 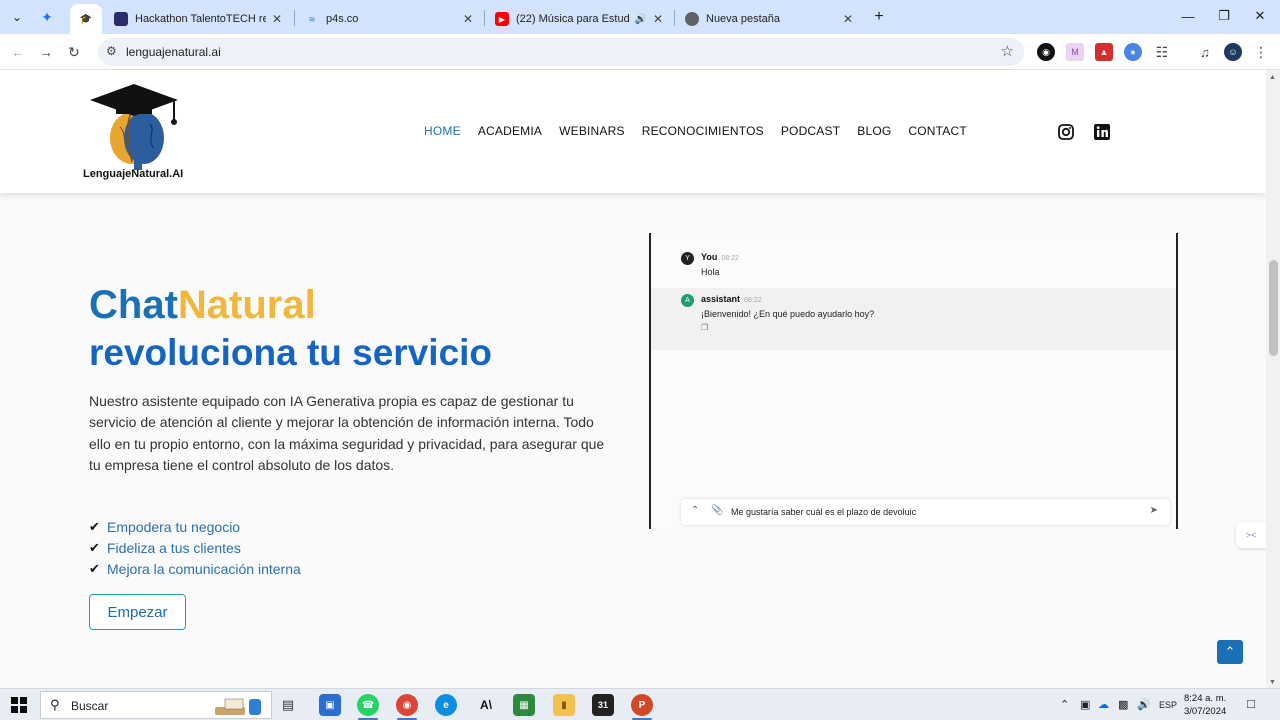 I want to click on nav-item-contact: CONTACT, so click(x=937, y=131).